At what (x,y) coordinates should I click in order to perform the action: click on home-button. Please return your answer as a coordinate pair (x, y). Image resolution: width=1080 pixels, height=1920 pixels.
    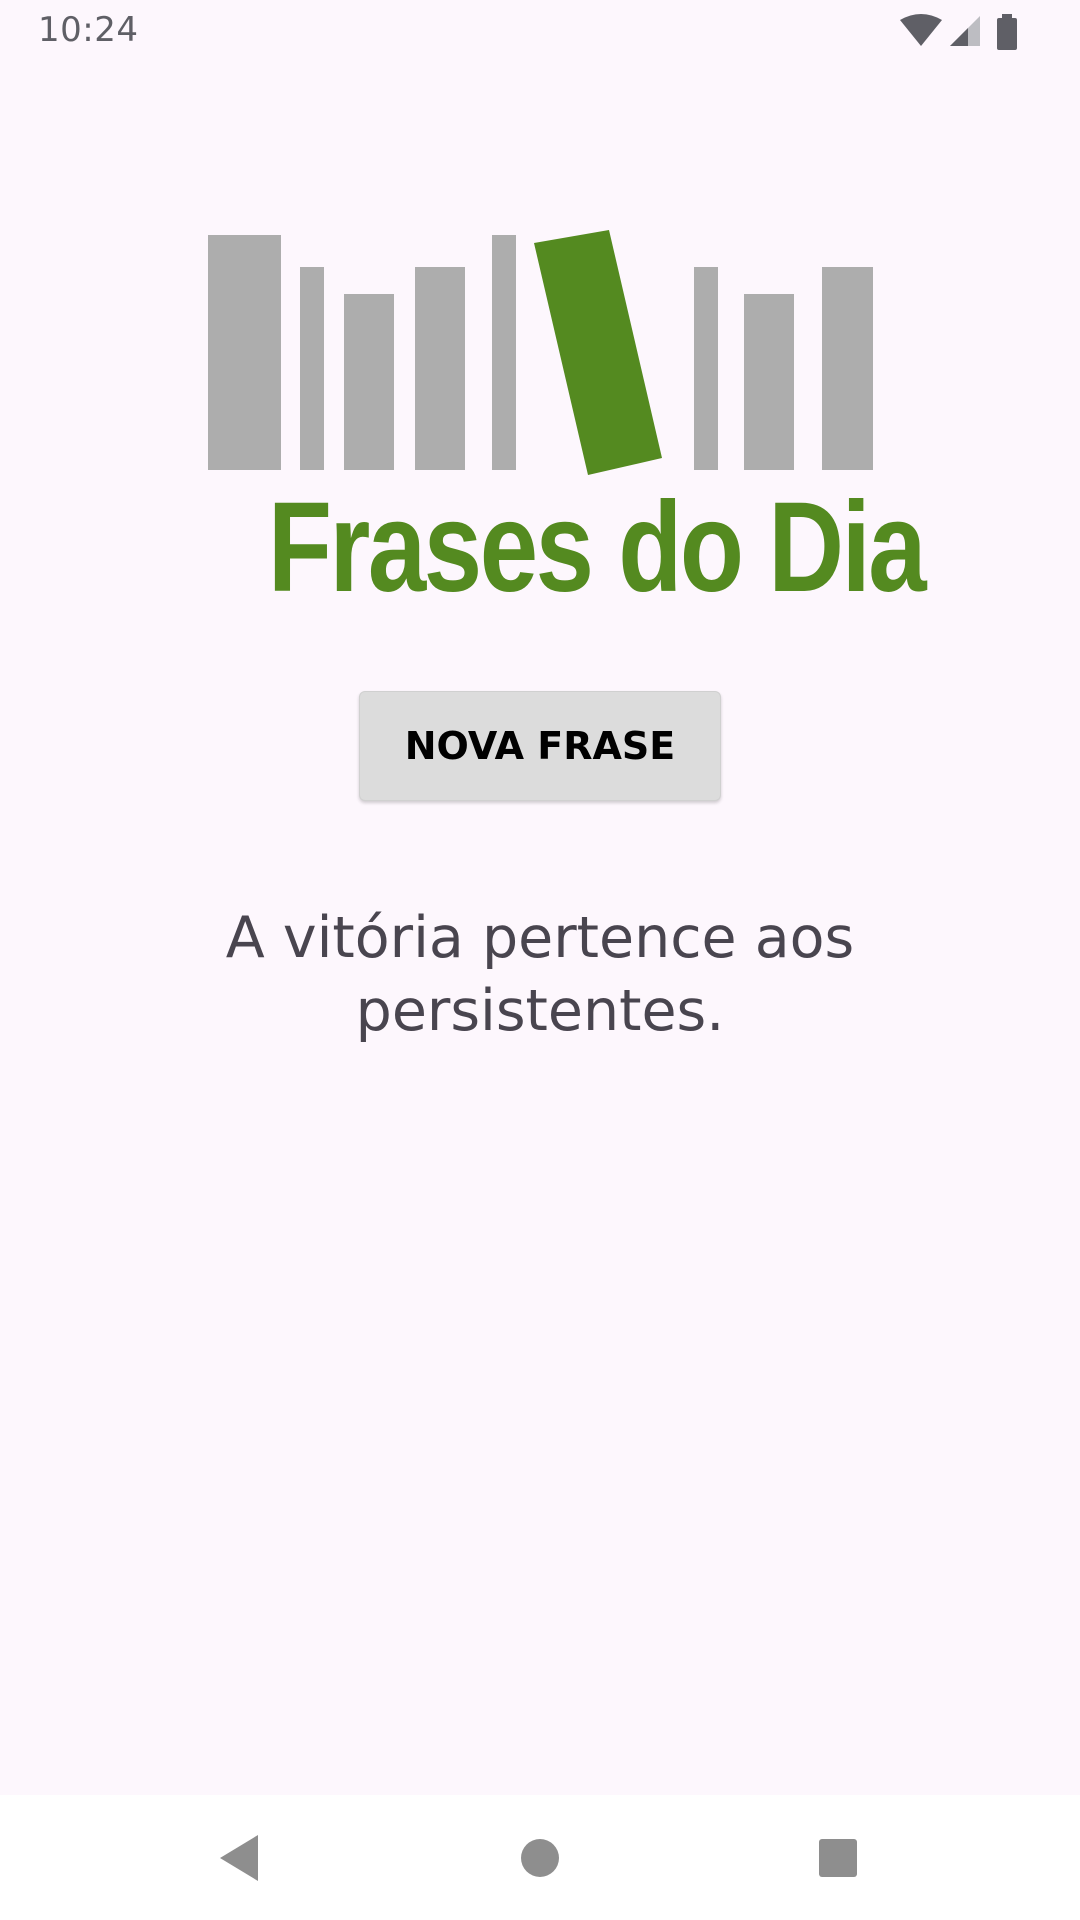
    Looking at the image, I should click on (540, 1857).